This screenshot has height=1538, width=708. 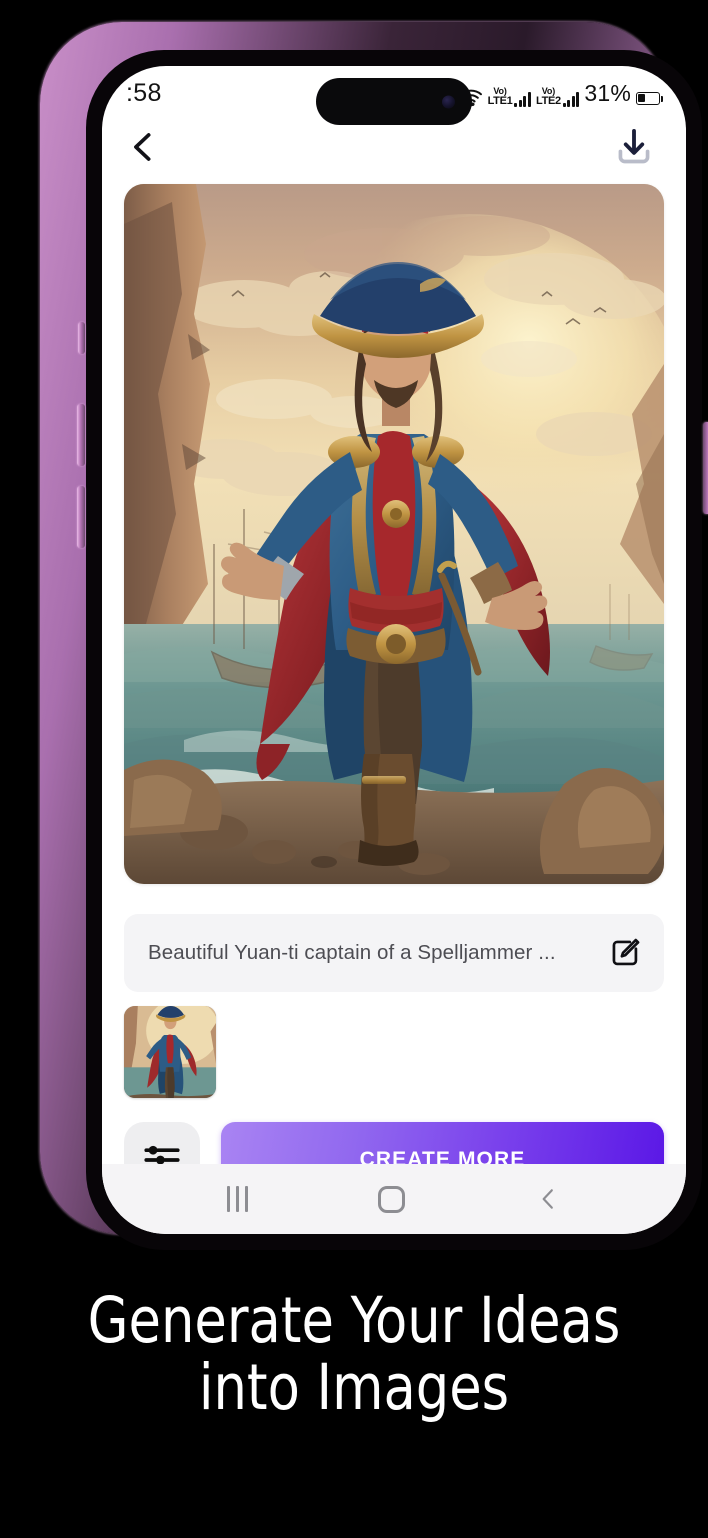 I want to click on volume-up-button, so click(x=81, y=435).